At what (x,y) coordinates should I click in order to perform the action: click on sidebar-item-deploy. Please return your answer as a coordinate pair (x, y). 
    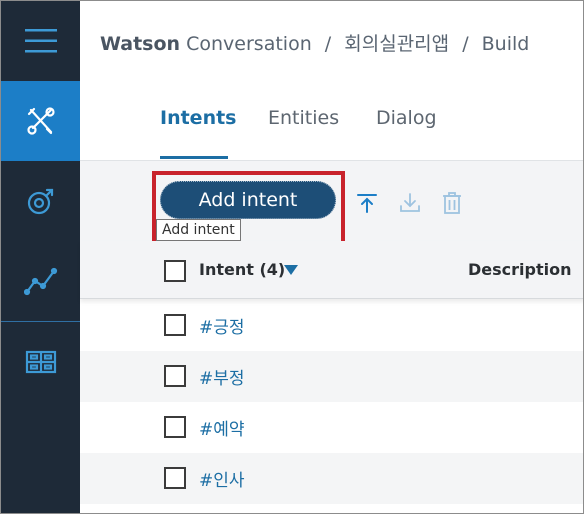
    Looking at the image, I should click on (40, 362).